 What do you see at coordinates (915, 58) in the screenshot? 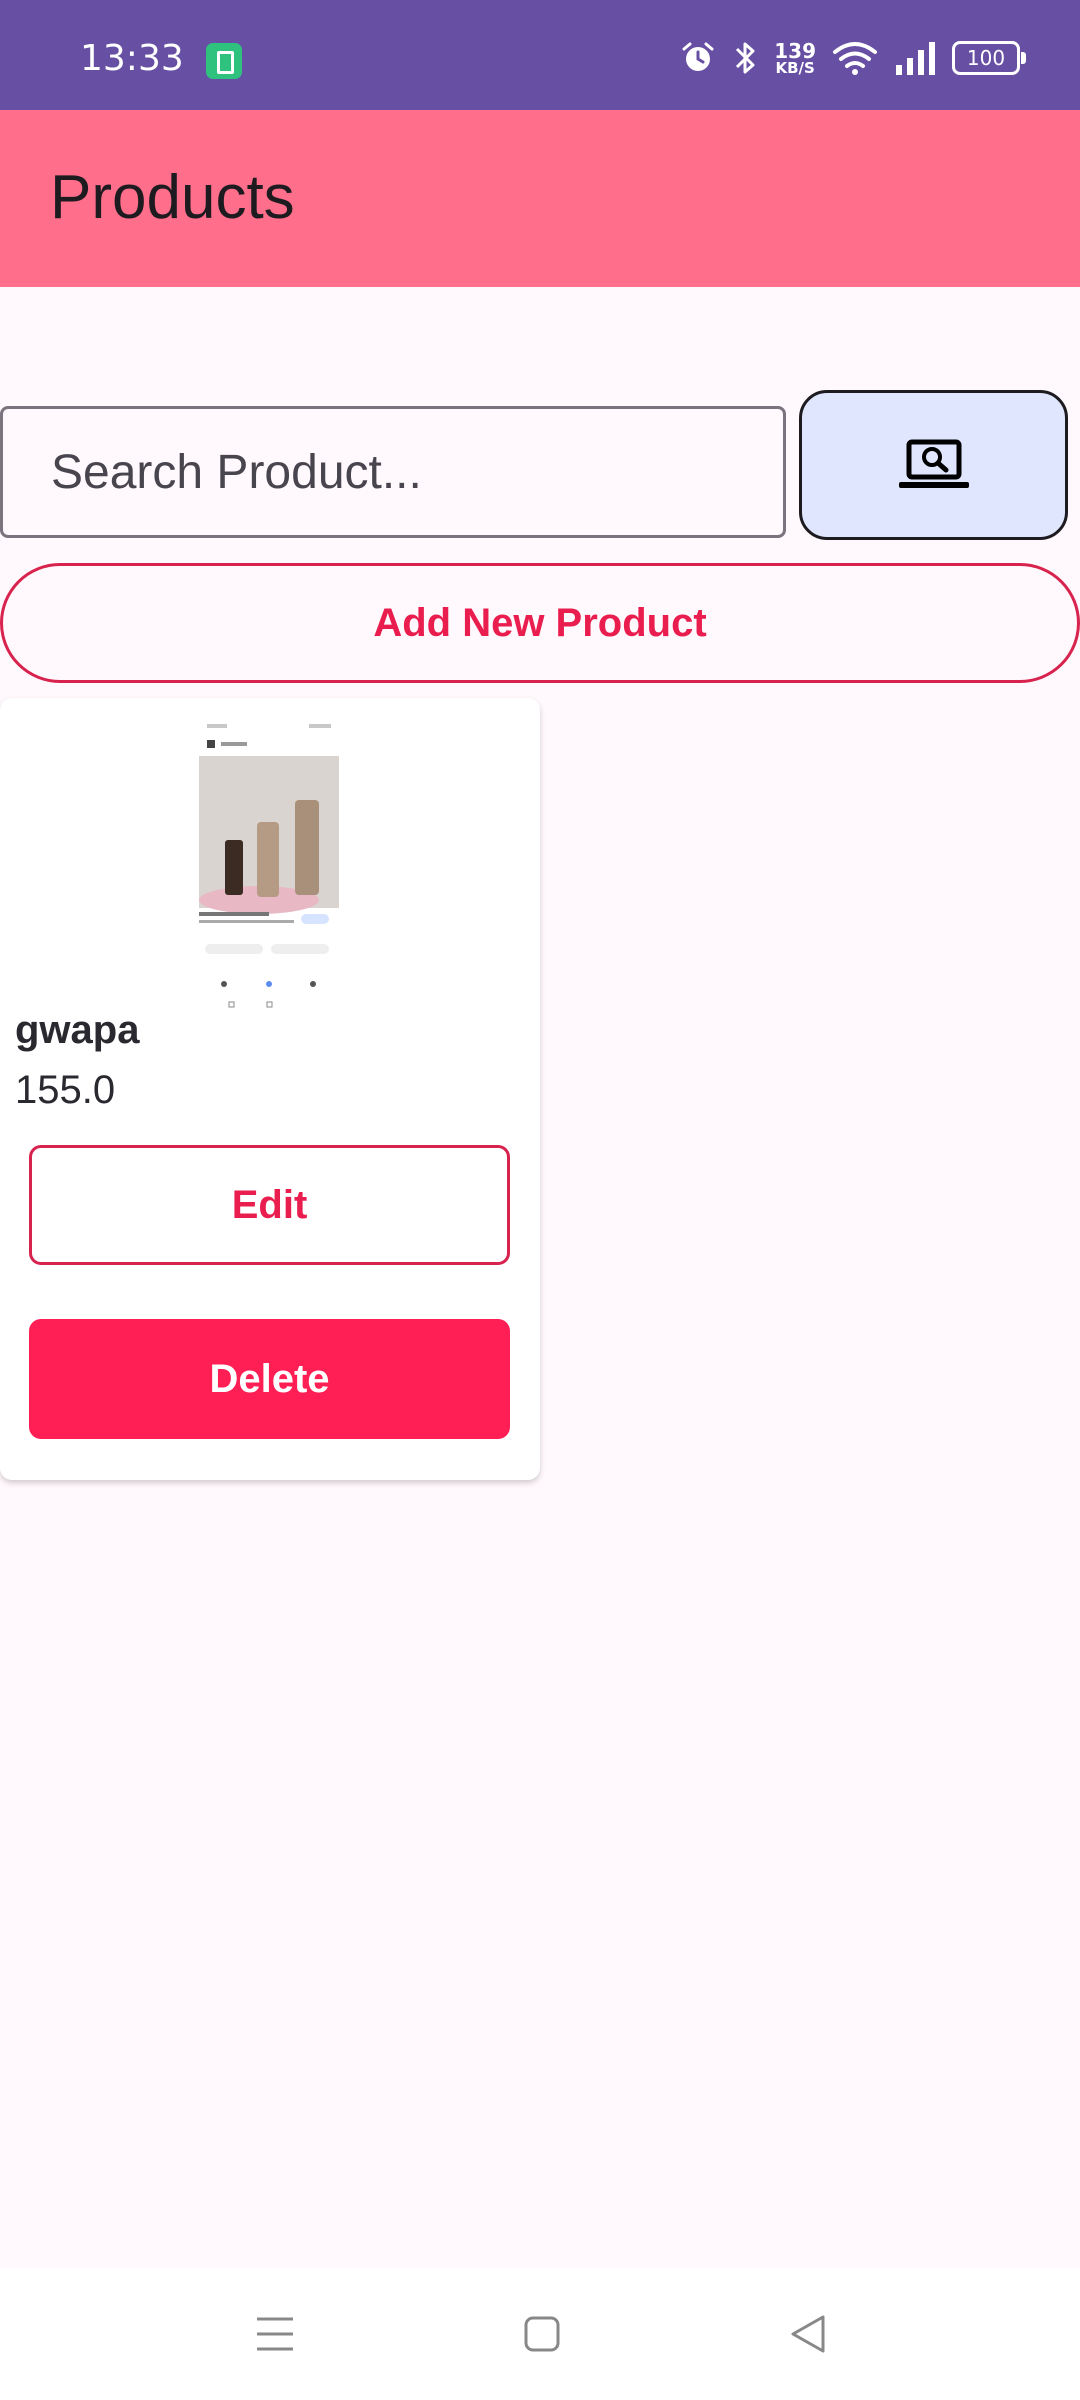
I see `signal-icon` at bounding box center [915, 58].